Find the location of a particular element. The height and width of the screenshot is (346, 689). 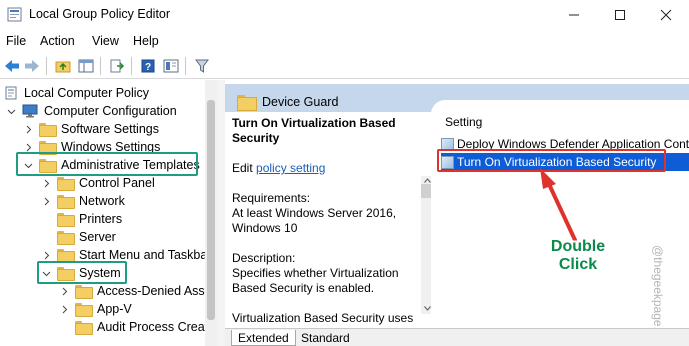

tab-extended: Extended is located at coordinates (263, 338).